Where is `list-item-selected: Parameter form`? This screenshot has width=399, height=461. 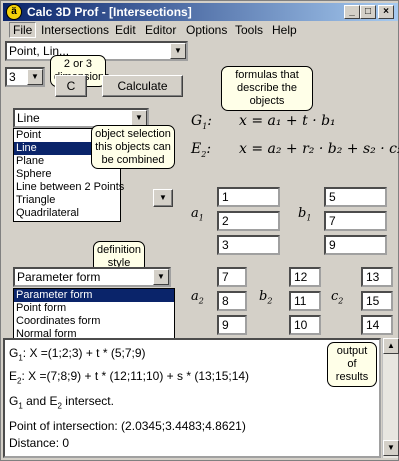
list-item-selected: Parameter form is located at coordinates (94, 295).